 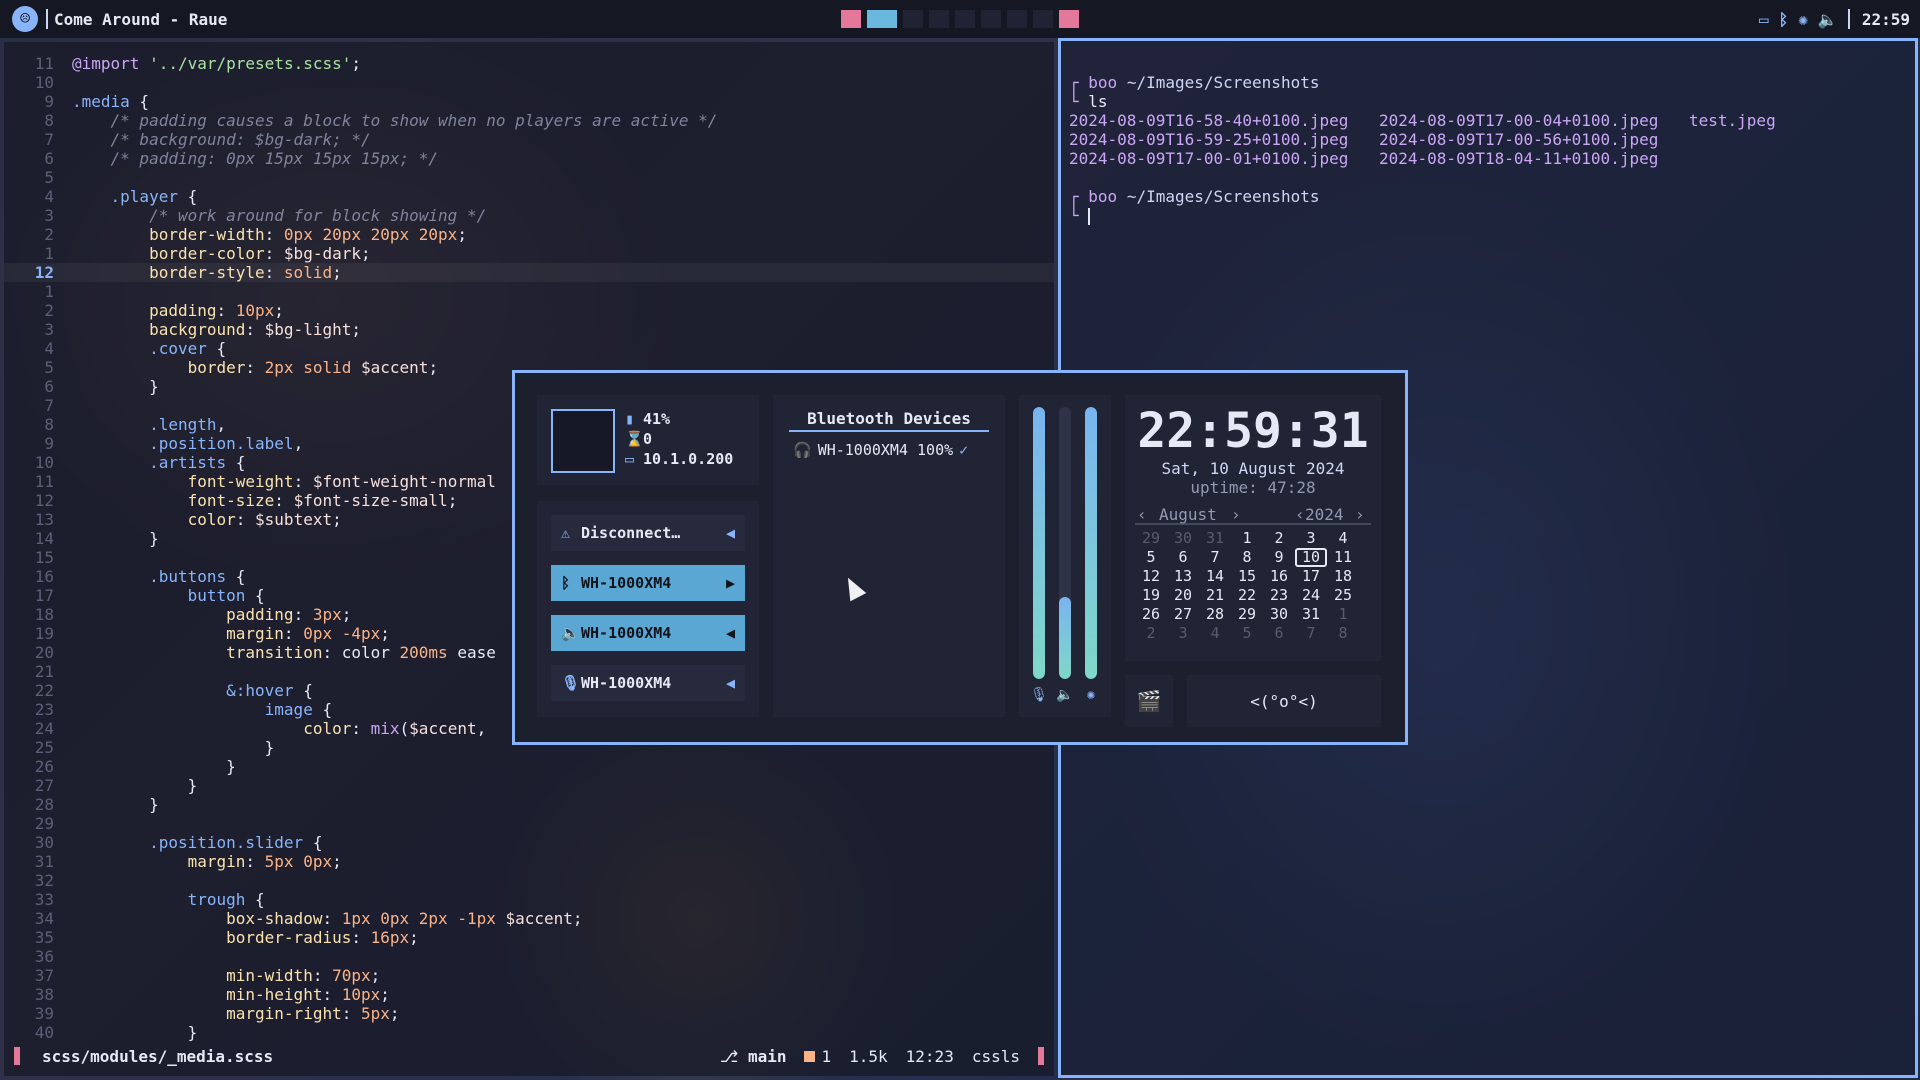 What do you see at coordinates (1439, 215) in the screenshot?
I see `input-line: └` at bounding box center [1439, 215].